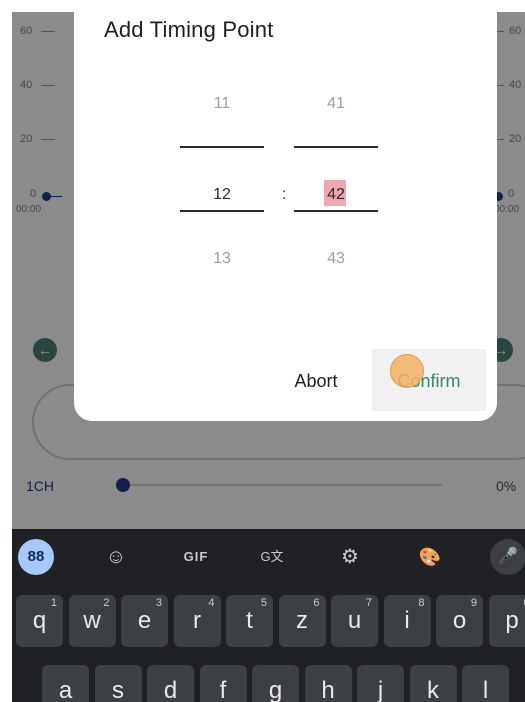 The width and height of the screenshot is (525, 702). Describe the element at coordinates (473, 603) in the screenshot. I see `key-number-hint: 9` at that location.